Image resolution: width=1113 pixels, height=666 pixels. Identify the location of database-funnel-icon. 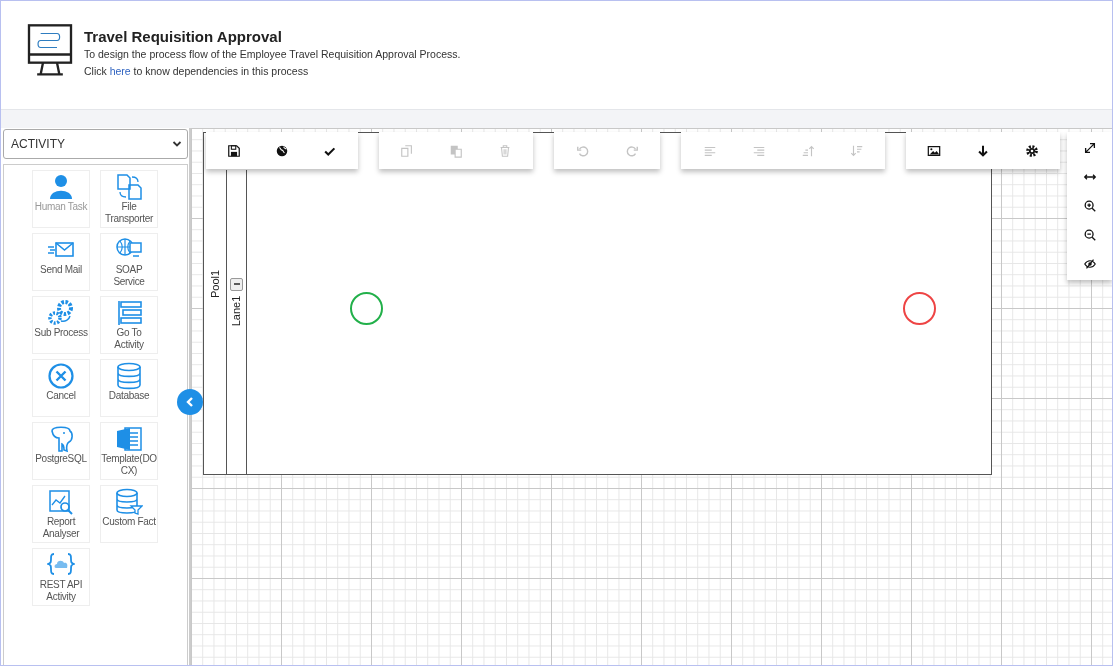
(129, 502).